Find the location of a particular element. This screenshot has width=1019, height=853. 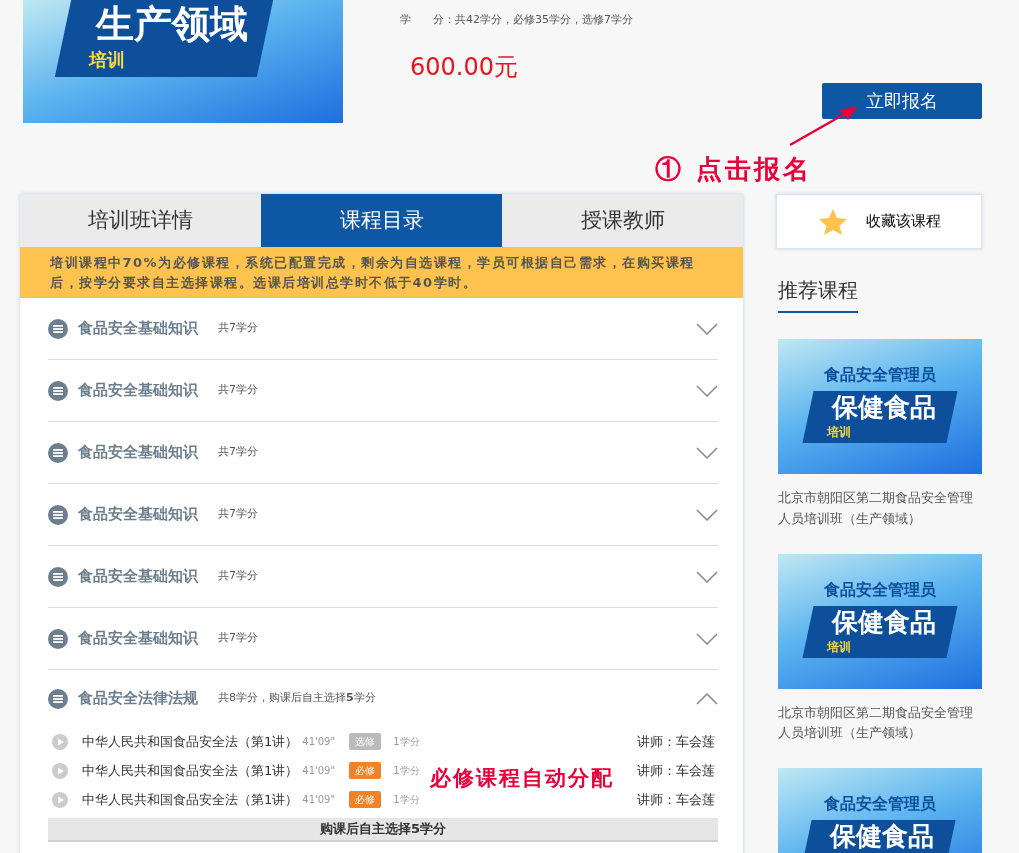

enroll-button: 立即报名 is located at coordinates (902, 100).